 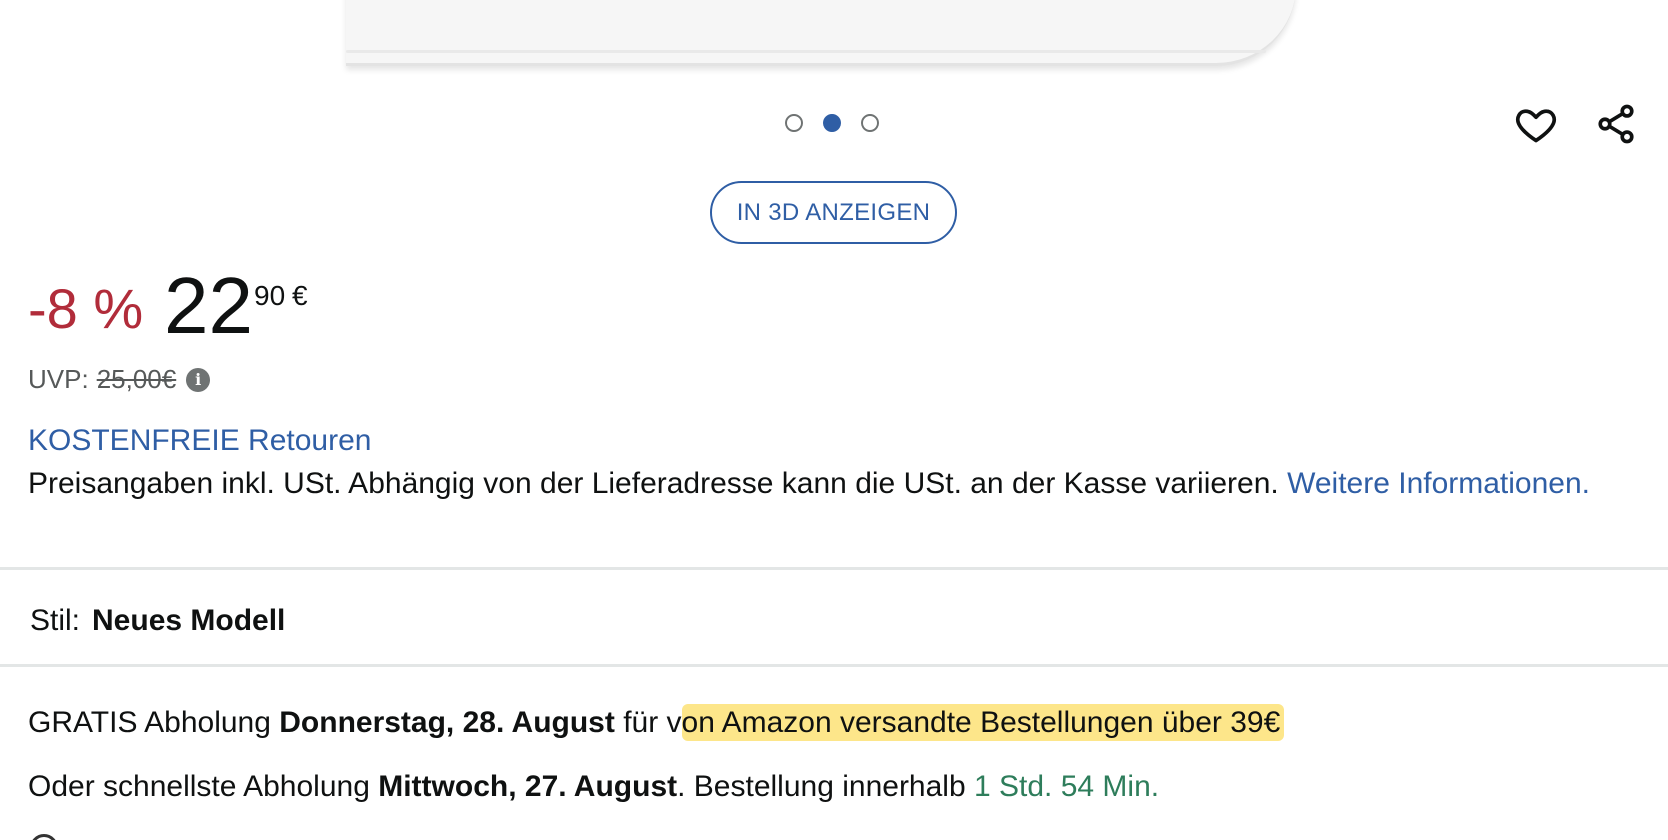 What do you see at coordinates (208, 305) in the screenshot?
I see `price-whole: 22` at bounding box center [208, 305].